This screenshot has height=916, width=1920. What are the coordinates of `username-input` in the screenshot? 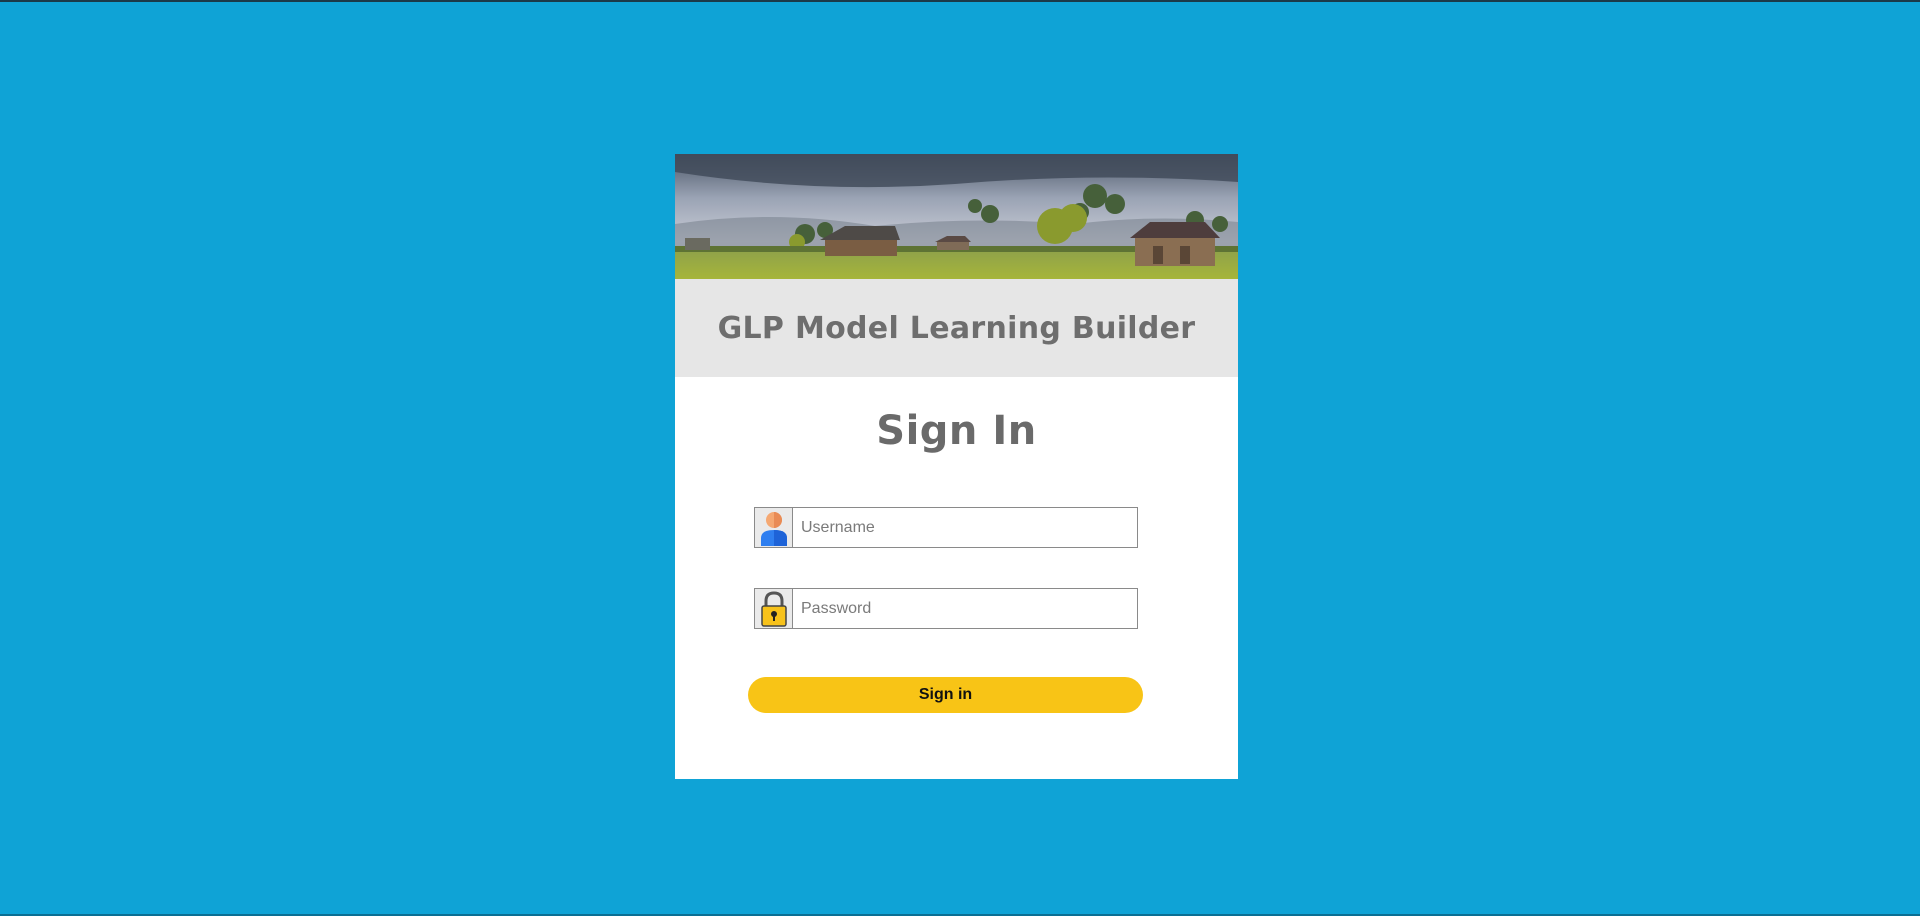 It's located at (965, 527).